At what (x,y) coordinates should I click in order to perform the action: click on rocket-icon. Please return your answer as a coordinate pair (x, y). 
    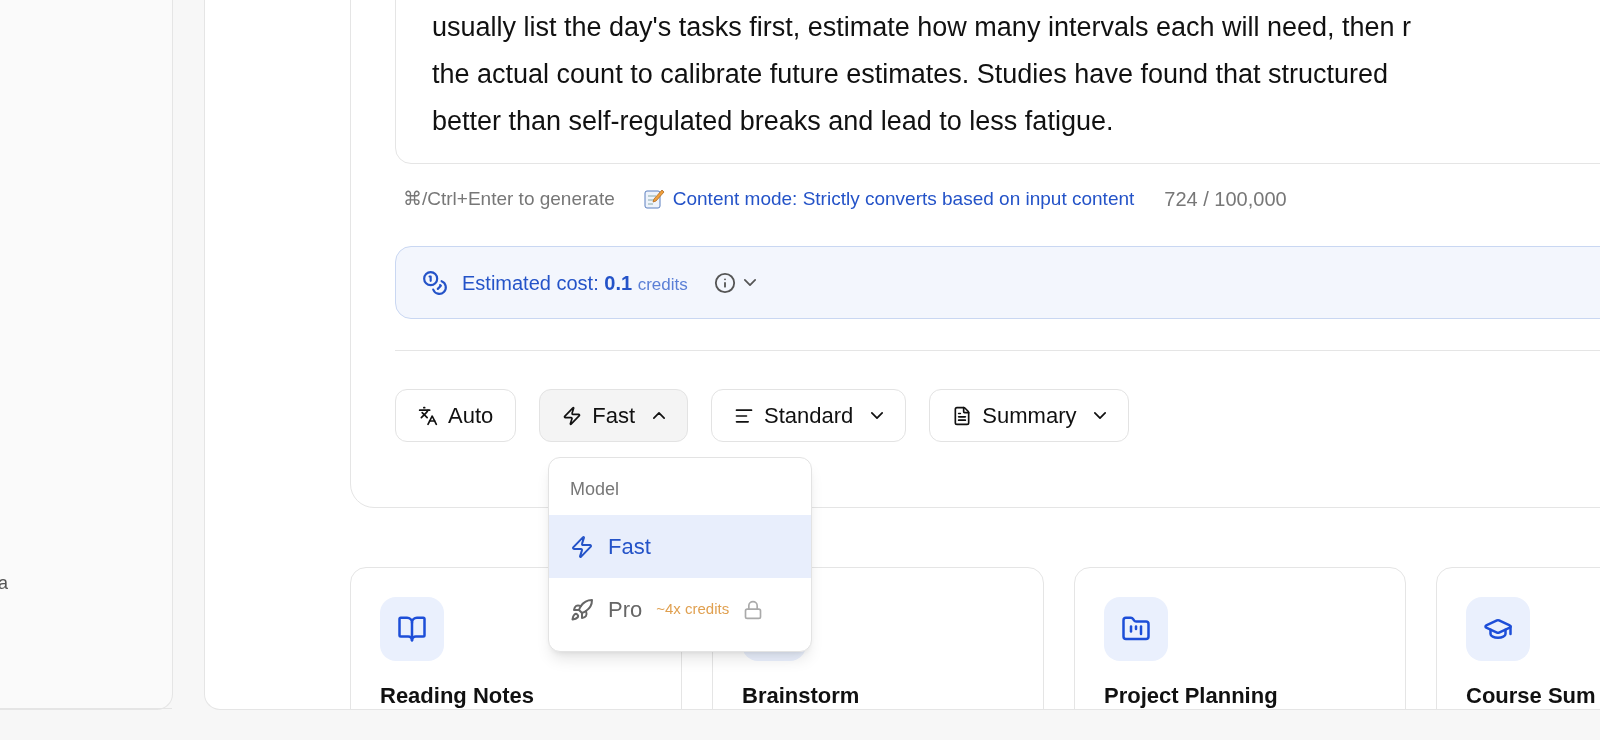
    Looking at the image, I should click on (582, 609).